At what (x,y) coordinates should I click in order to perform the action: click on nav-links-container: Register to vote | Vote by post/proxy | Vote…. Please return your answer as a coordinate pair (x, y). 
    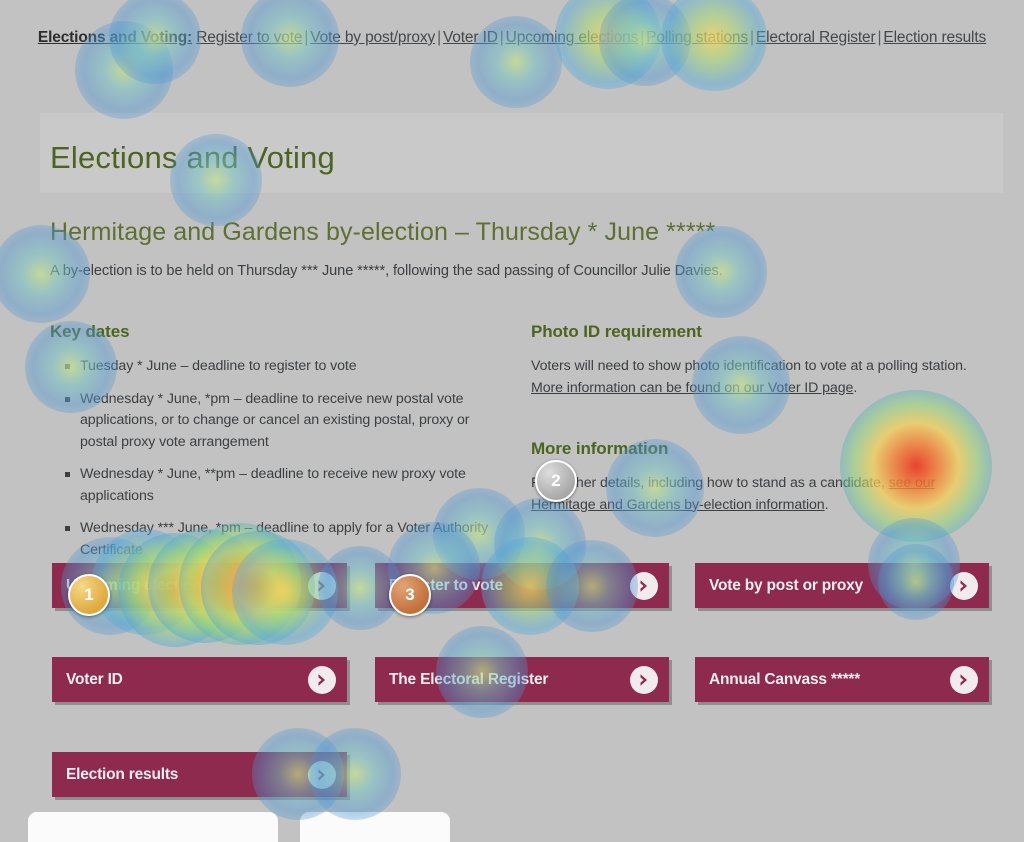
    Looking at the image, I should click on (591, 37).